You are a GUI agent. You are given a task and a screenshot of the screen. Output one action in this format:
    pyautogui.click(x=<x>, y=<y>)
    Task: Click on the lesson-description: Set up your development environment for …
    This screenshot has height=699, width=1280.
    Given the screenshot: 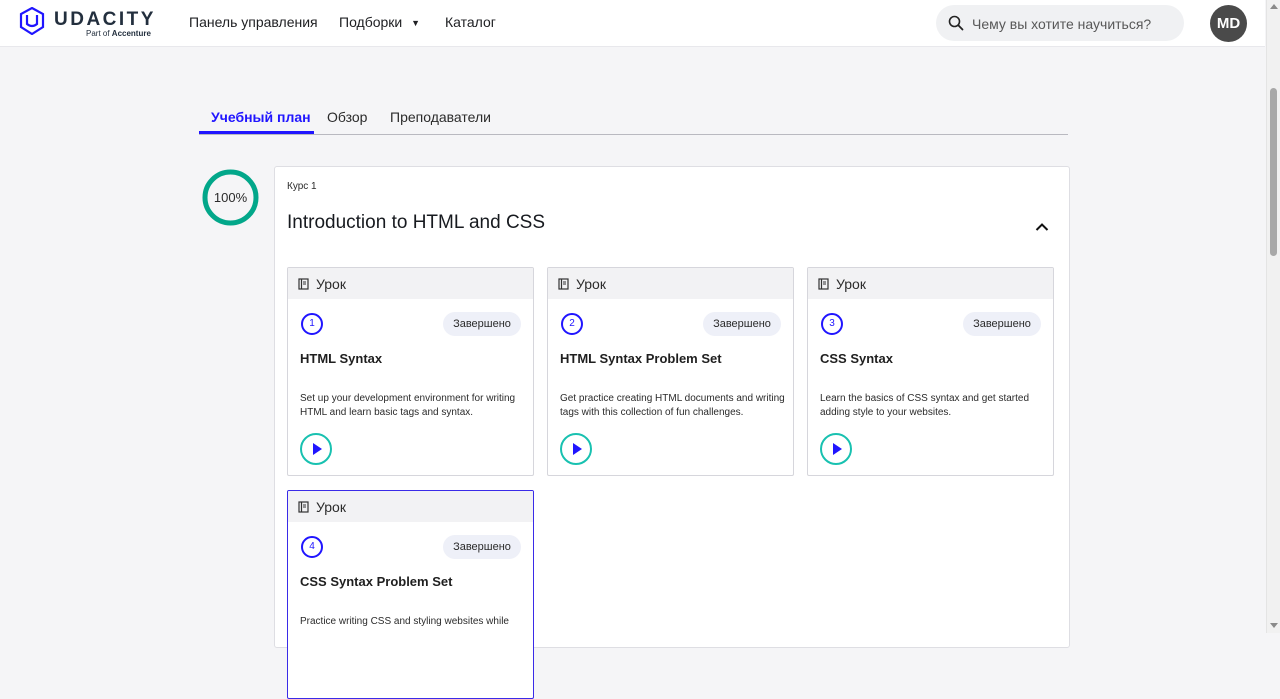 What is the action you would take?
    pyautogui.click(x=408, y=405)
    